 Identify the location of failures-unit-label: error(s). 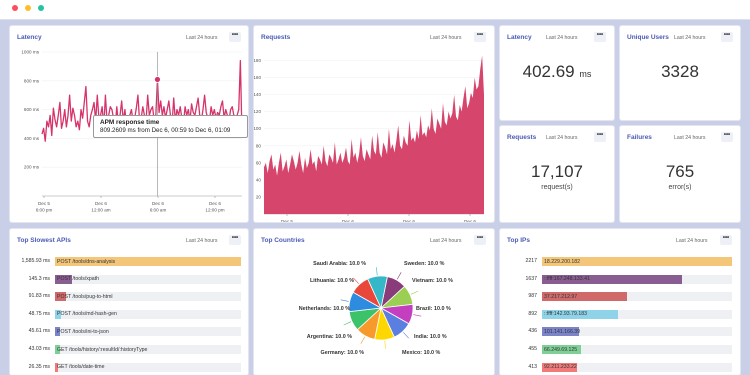
(680, 187).